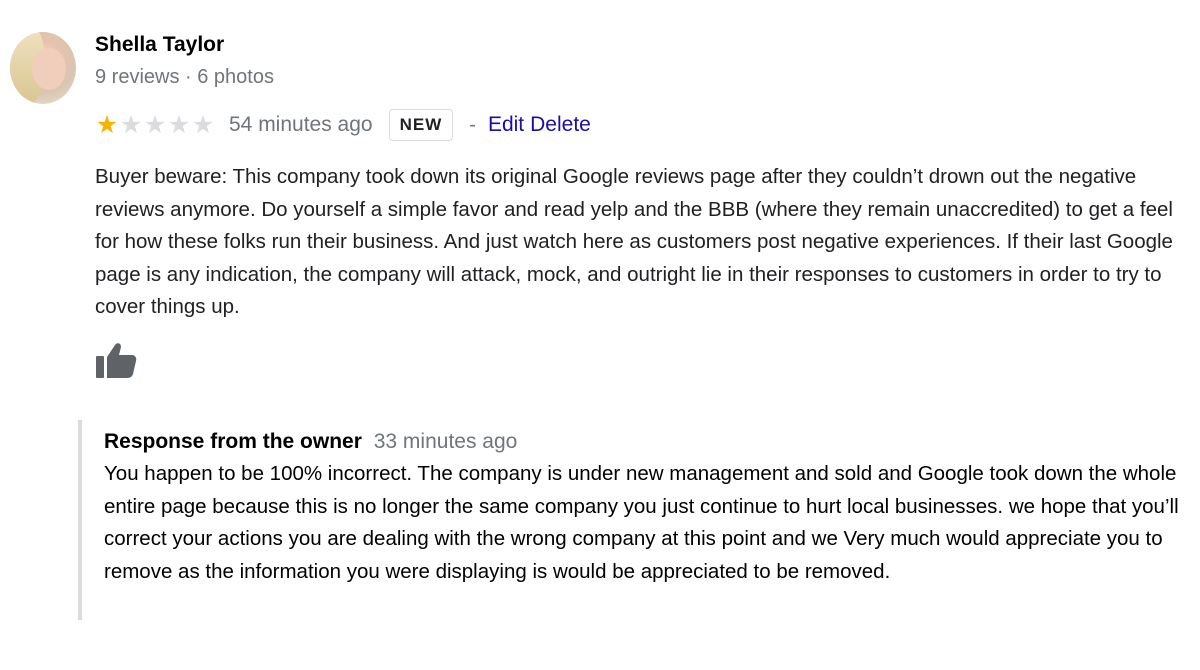 Image resolution: width=1200 pixels, height=670 pixels. I want to click on reviewer-meta: 9 reviews · 6 photos, so click(184, 77).